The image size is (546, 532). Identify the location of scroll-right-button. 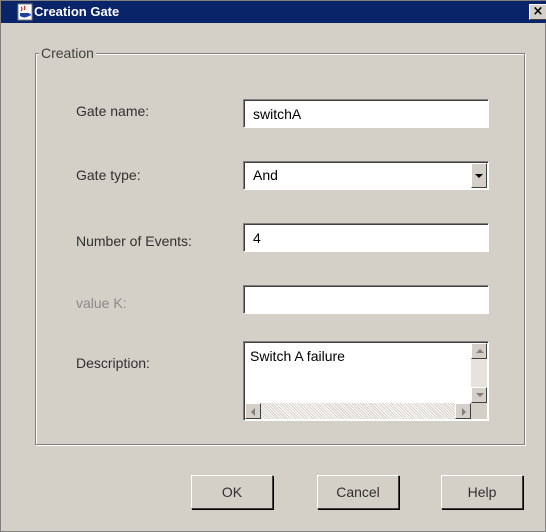
(463, 411).